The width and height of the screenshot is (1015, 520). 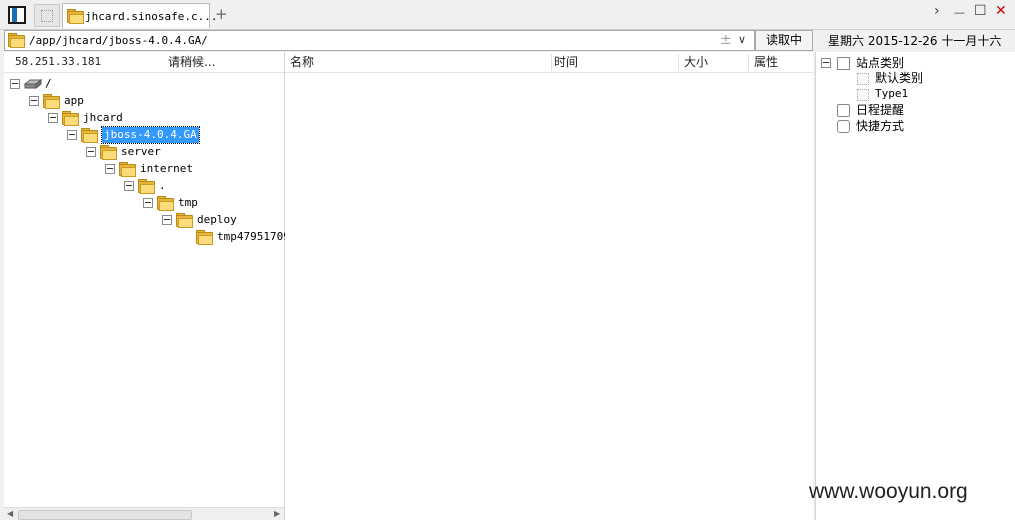 What do you see at coordinates (880, 63) in the screenshot?
I see `site-category-label: 站点类别` at bounding box center [880, 63].